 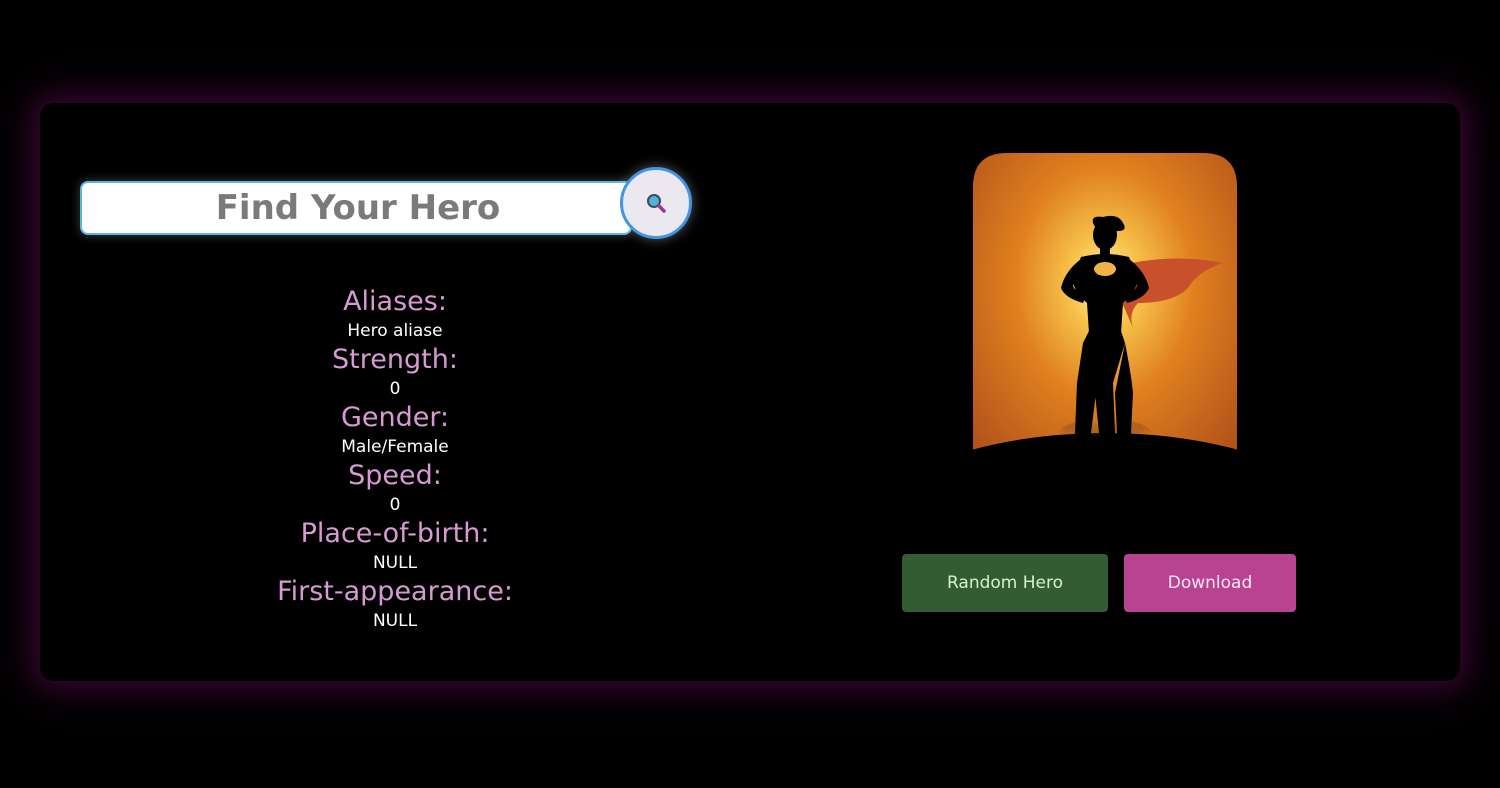 I want to click on random-hero-button: Random Hero, so click(x=1005, y=583).